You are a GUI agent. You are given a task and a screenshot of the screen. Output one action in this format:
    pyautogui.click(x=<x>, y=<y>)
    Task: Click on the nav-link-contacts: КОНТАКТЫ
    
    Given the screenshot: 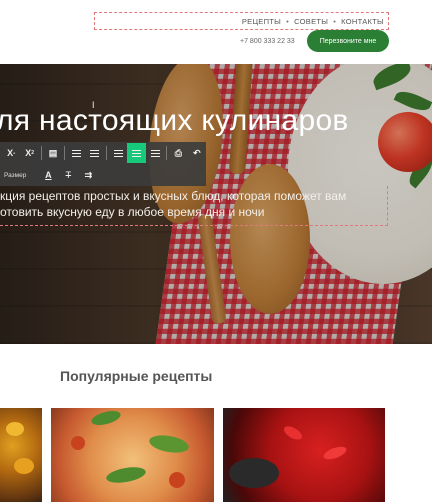 What is the action you would take?
    pyautogui.click(x=362, y=21)
    